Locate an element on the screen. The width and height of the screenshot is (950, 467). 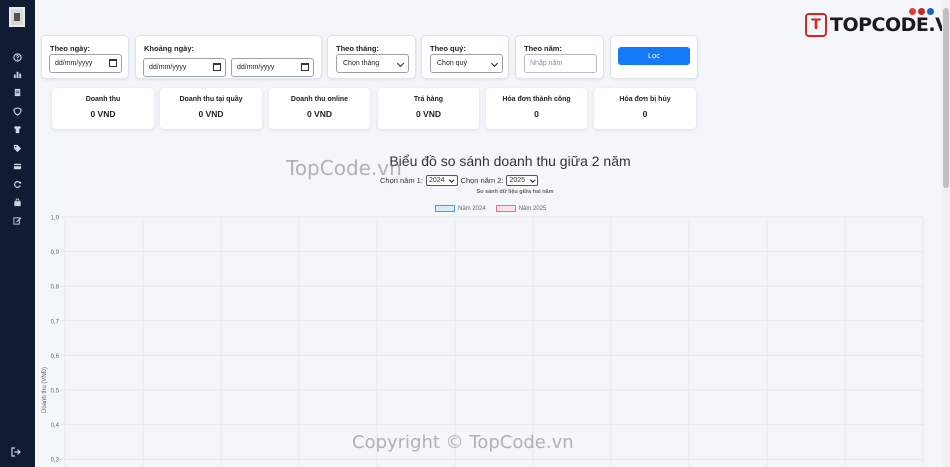
year1-value: 2024 is located at coordinates (436, 180).